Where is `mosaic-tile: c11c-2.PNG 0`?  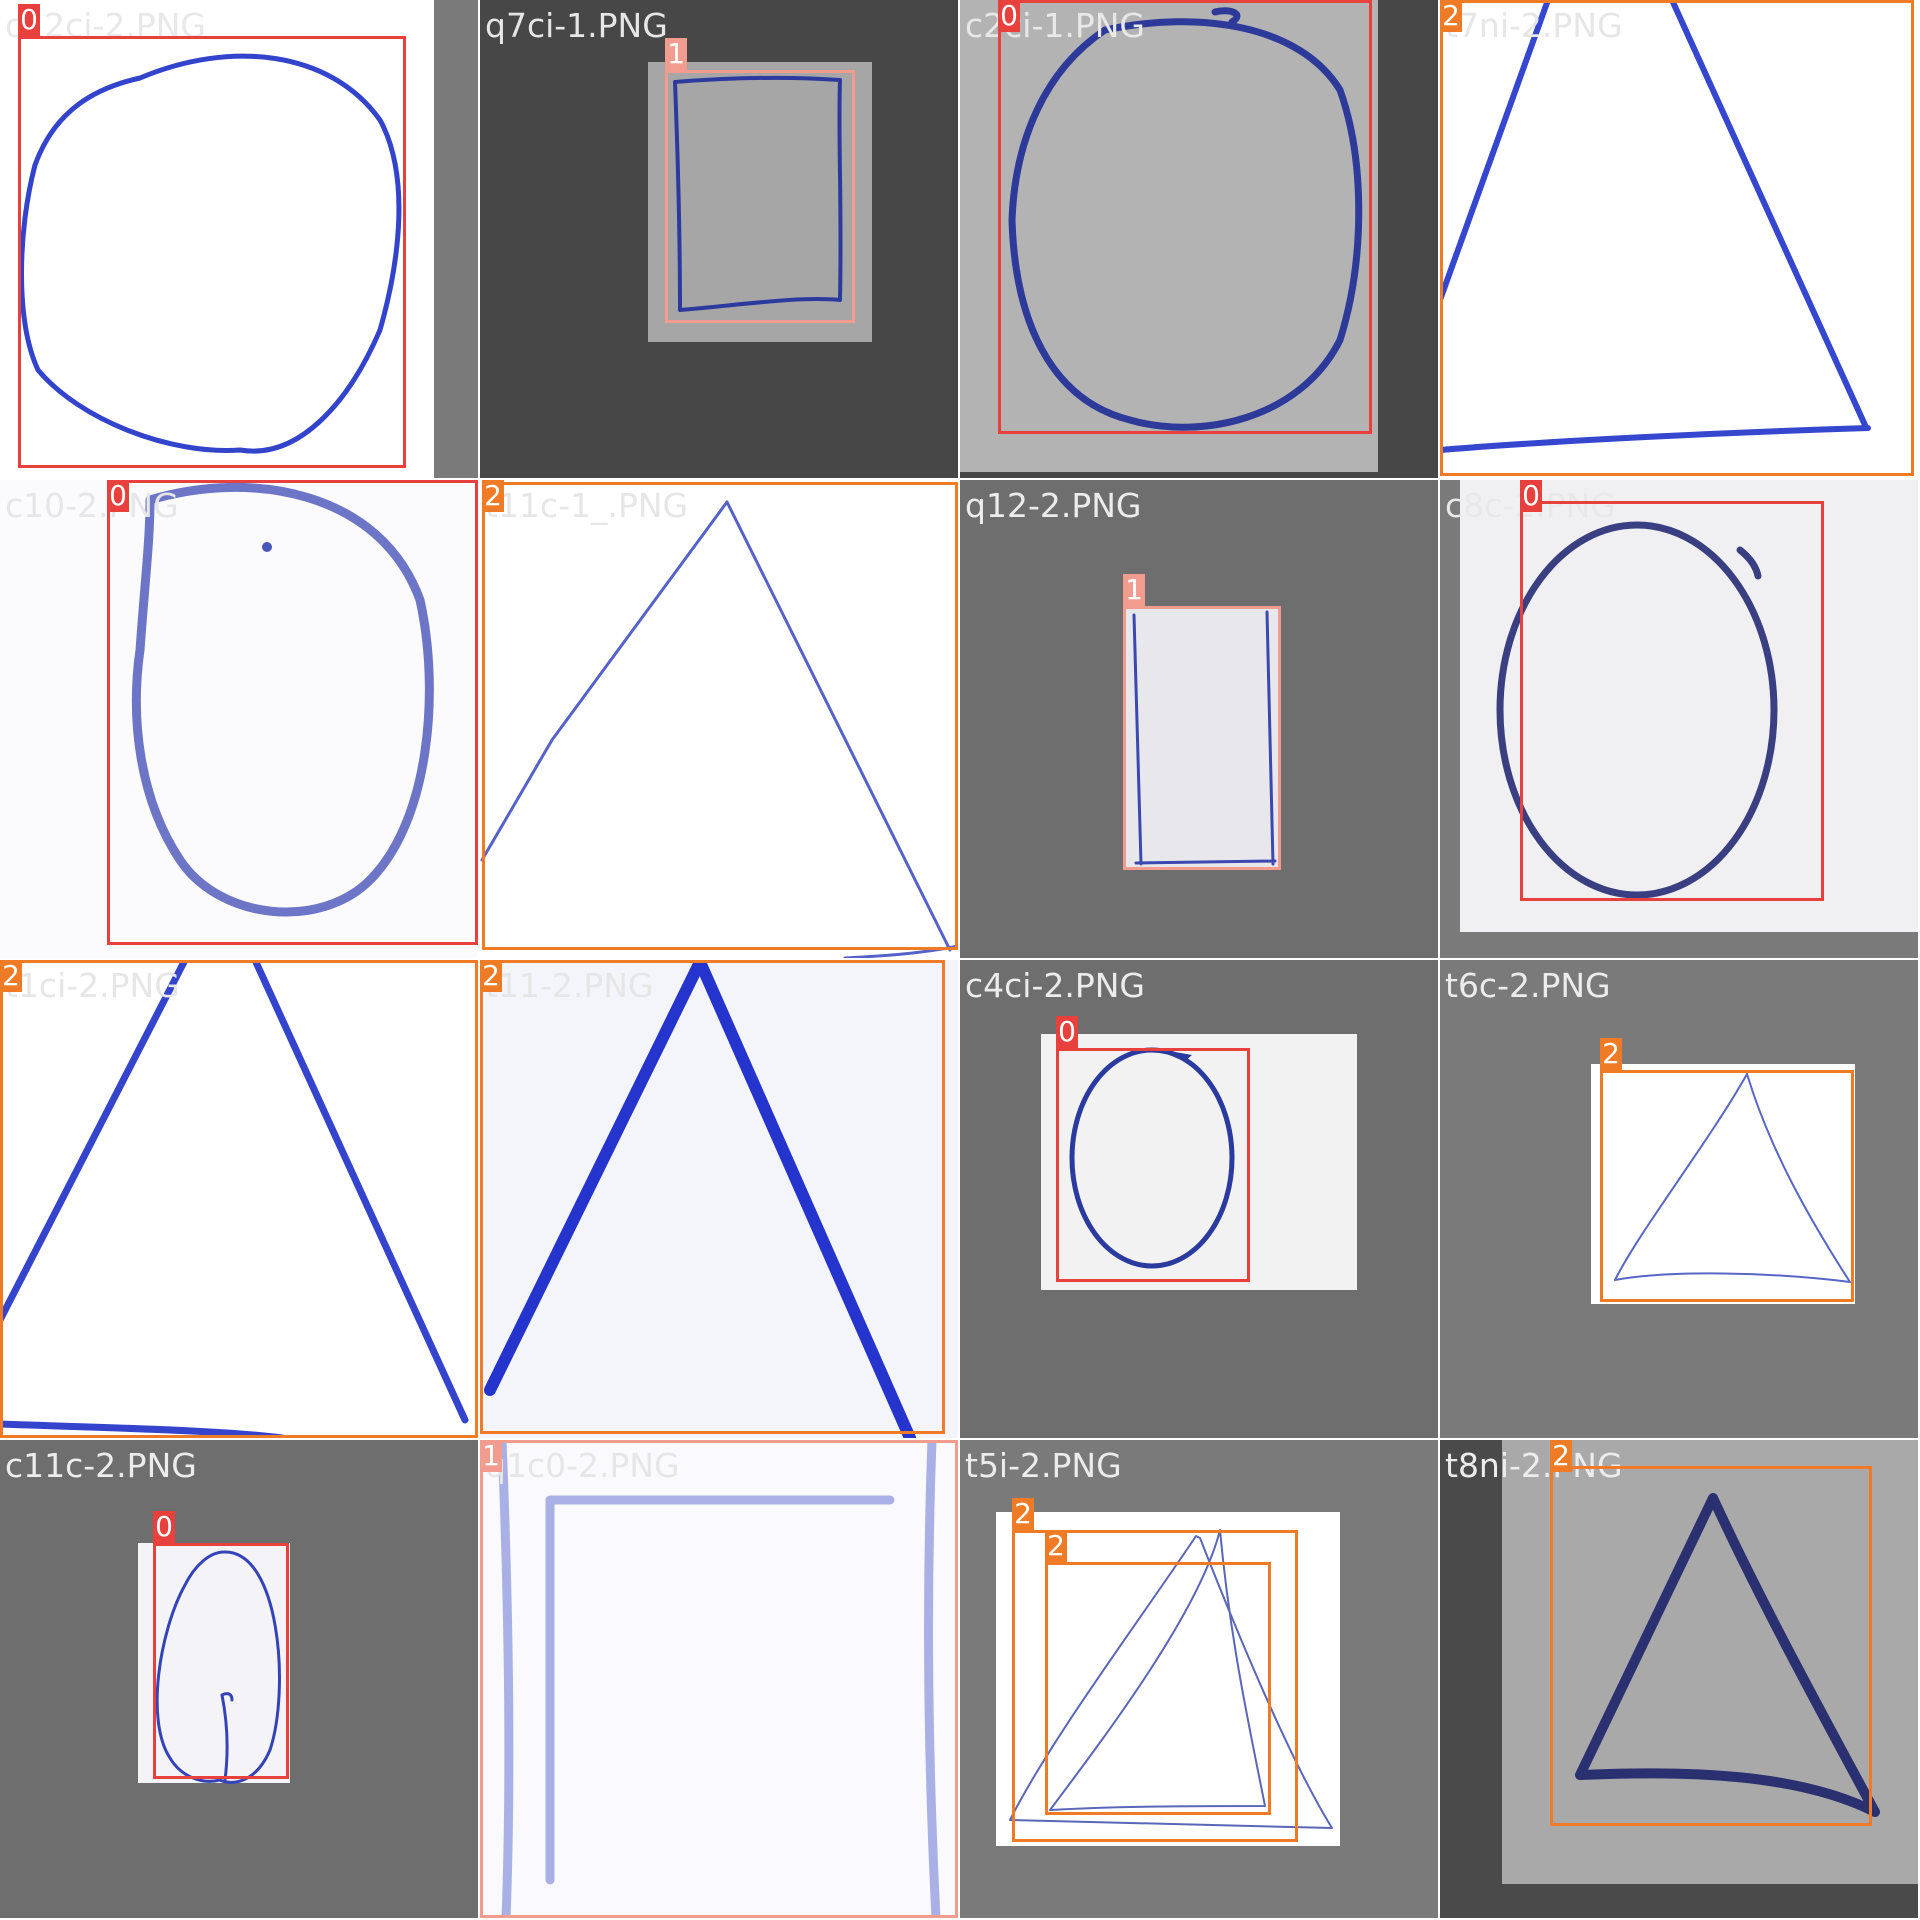 mosaic-tile: c11c-2.PNG 0 is located at coordinates (239, 1679).